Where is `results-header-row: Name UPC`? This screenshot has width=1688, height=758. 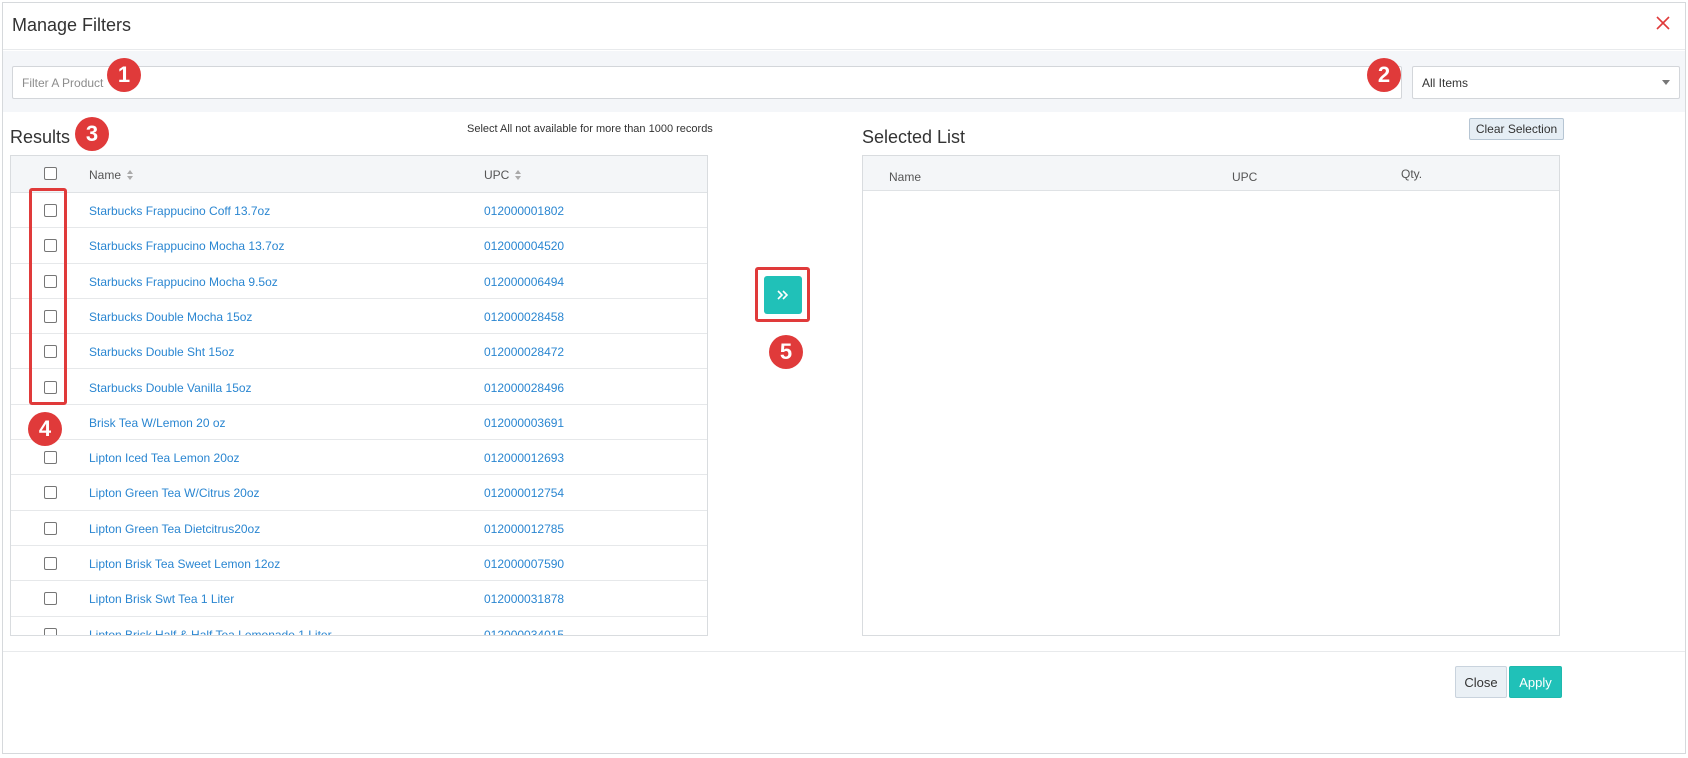 results-header-row: Name UPC is located at coordinates (359, 174).